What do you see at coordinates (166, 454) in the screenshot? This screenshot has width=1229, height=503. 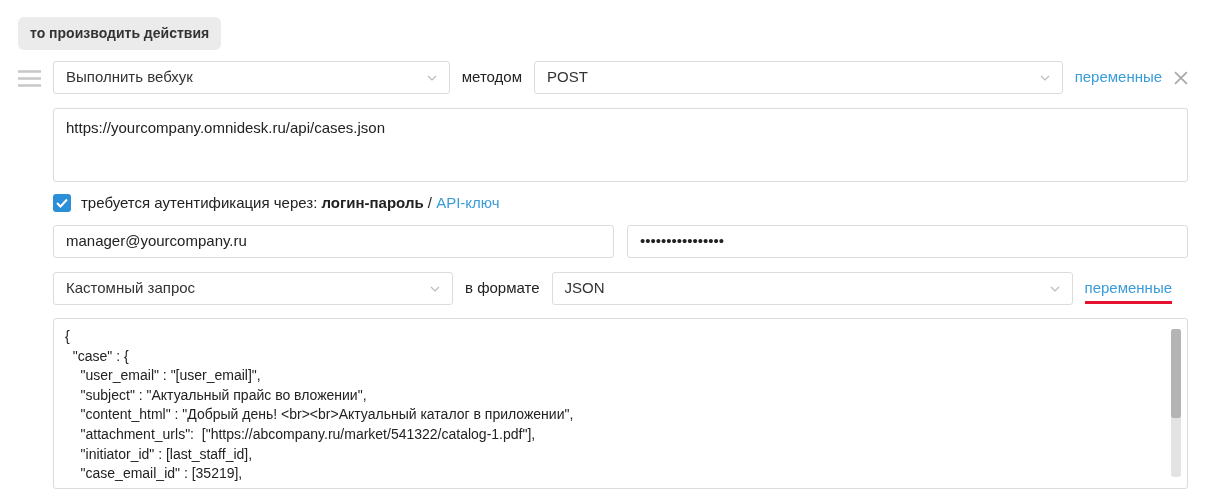 I see `code-line: "initiator_id" : [last_staff_id],` at bounding box center [166, 454].